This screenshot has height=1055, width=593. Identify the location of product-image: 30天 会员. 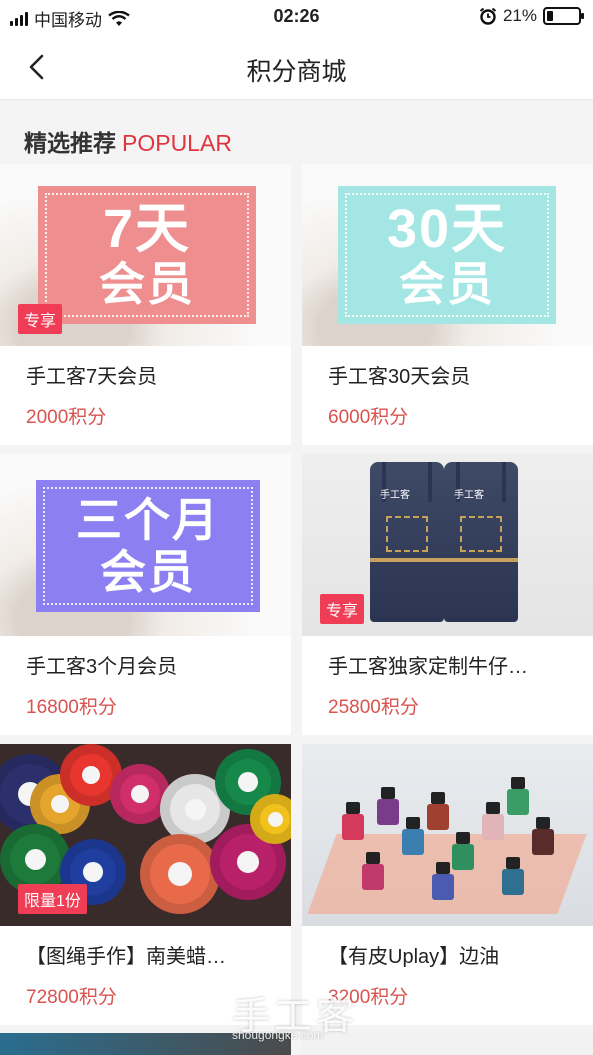
(447, 255).